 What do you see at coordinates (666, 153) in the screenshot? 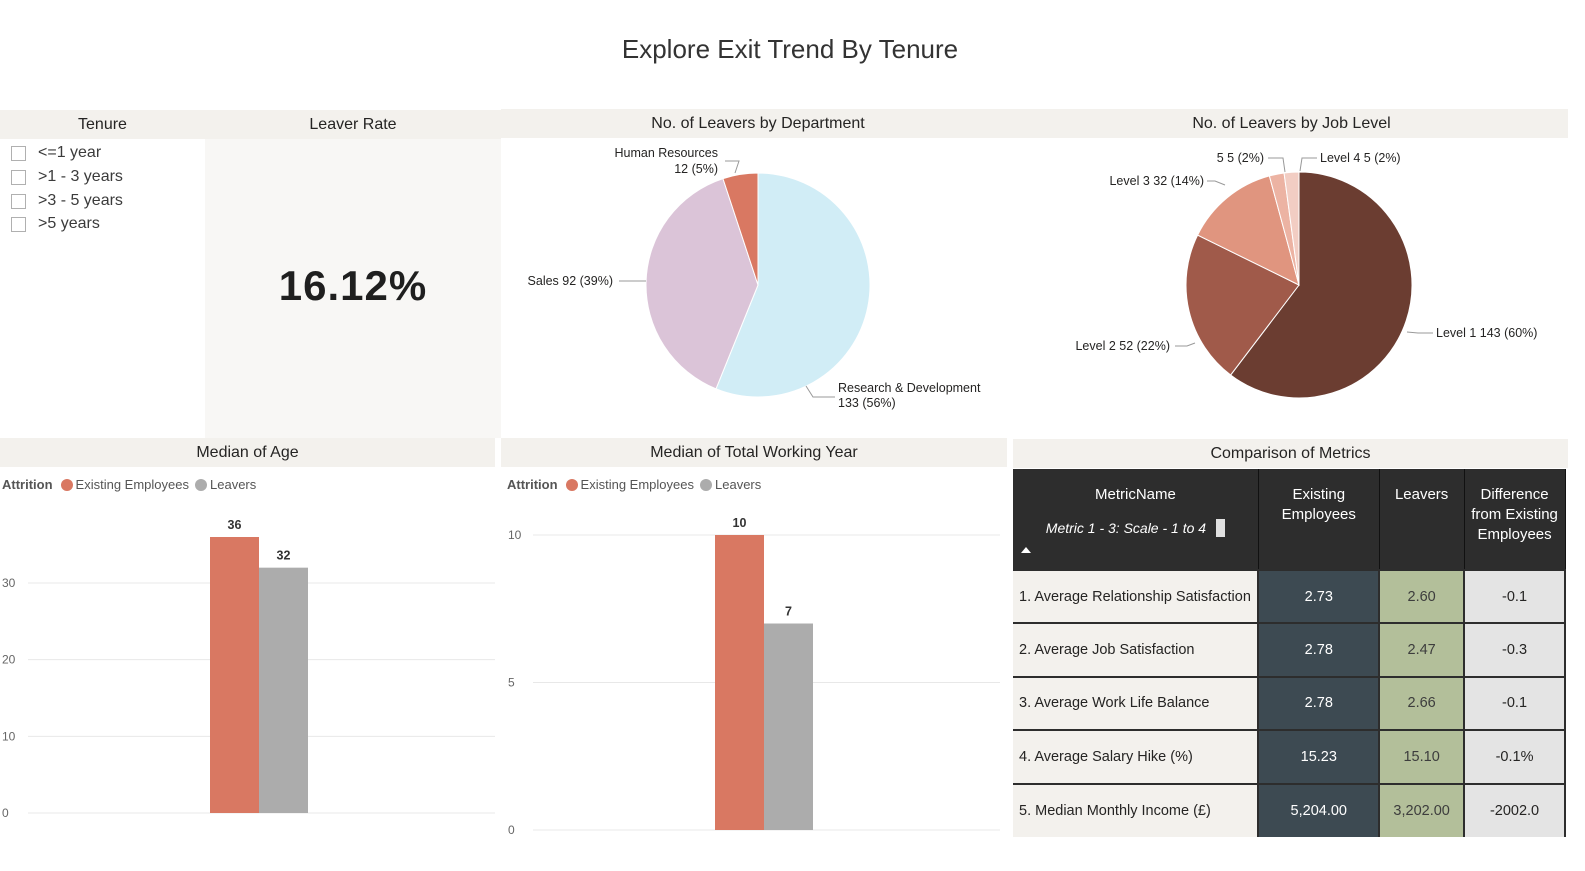
I see `pie-label-hr: Human Resources` at bounding box center [666, 153].